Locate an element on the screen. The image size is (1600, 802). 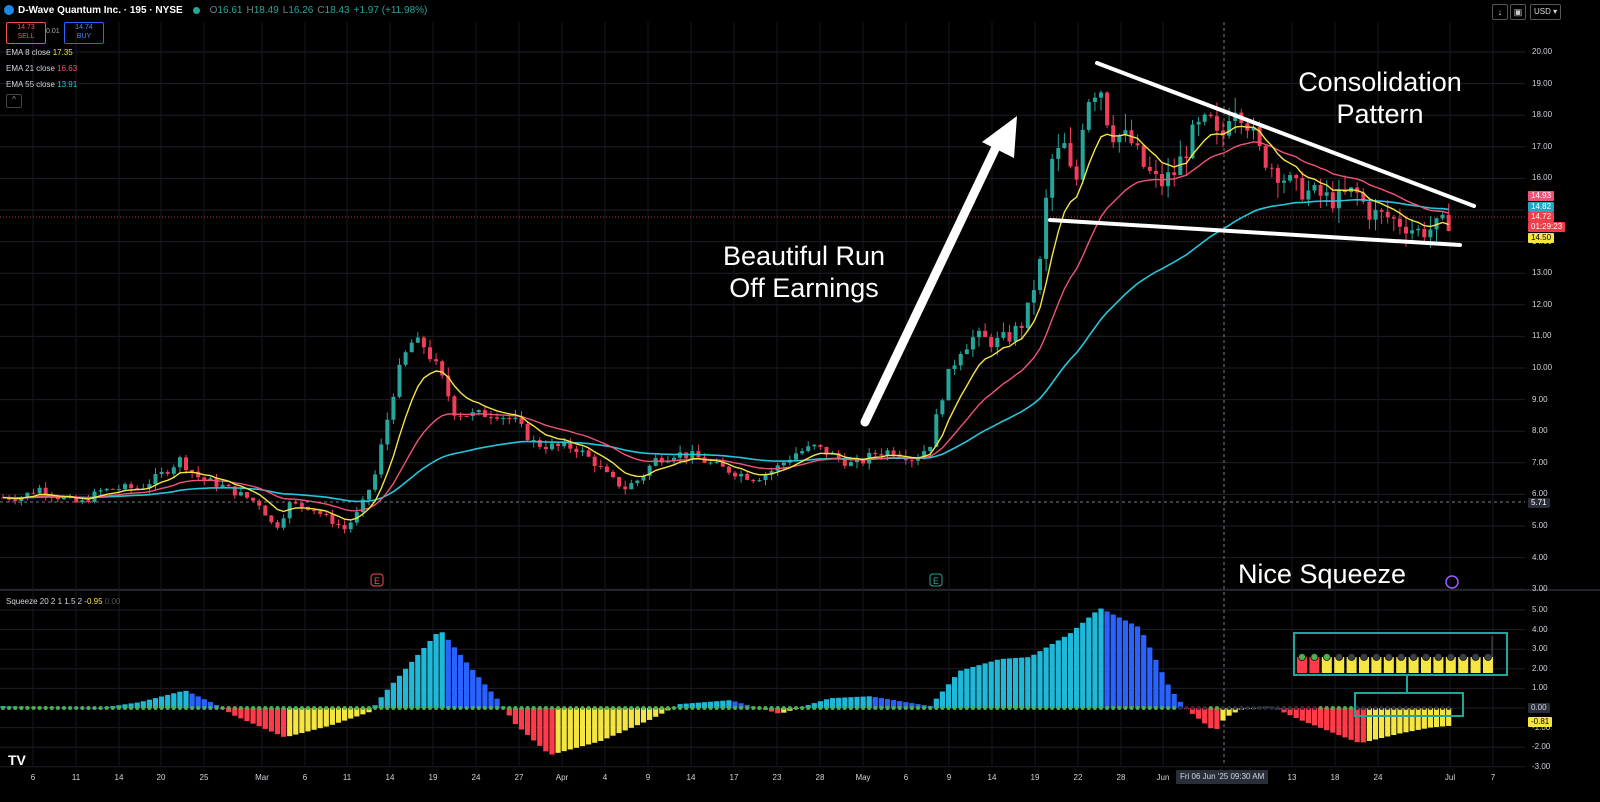
price-axis-label: 13.00 is located at coordinates (1542, 273).